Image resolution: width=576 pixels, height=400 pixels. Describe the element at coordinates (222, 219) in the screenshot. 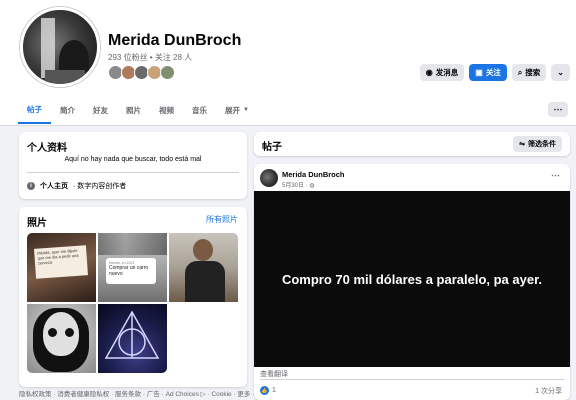

I see `see-all-photos-link: 所有照片` at that location.